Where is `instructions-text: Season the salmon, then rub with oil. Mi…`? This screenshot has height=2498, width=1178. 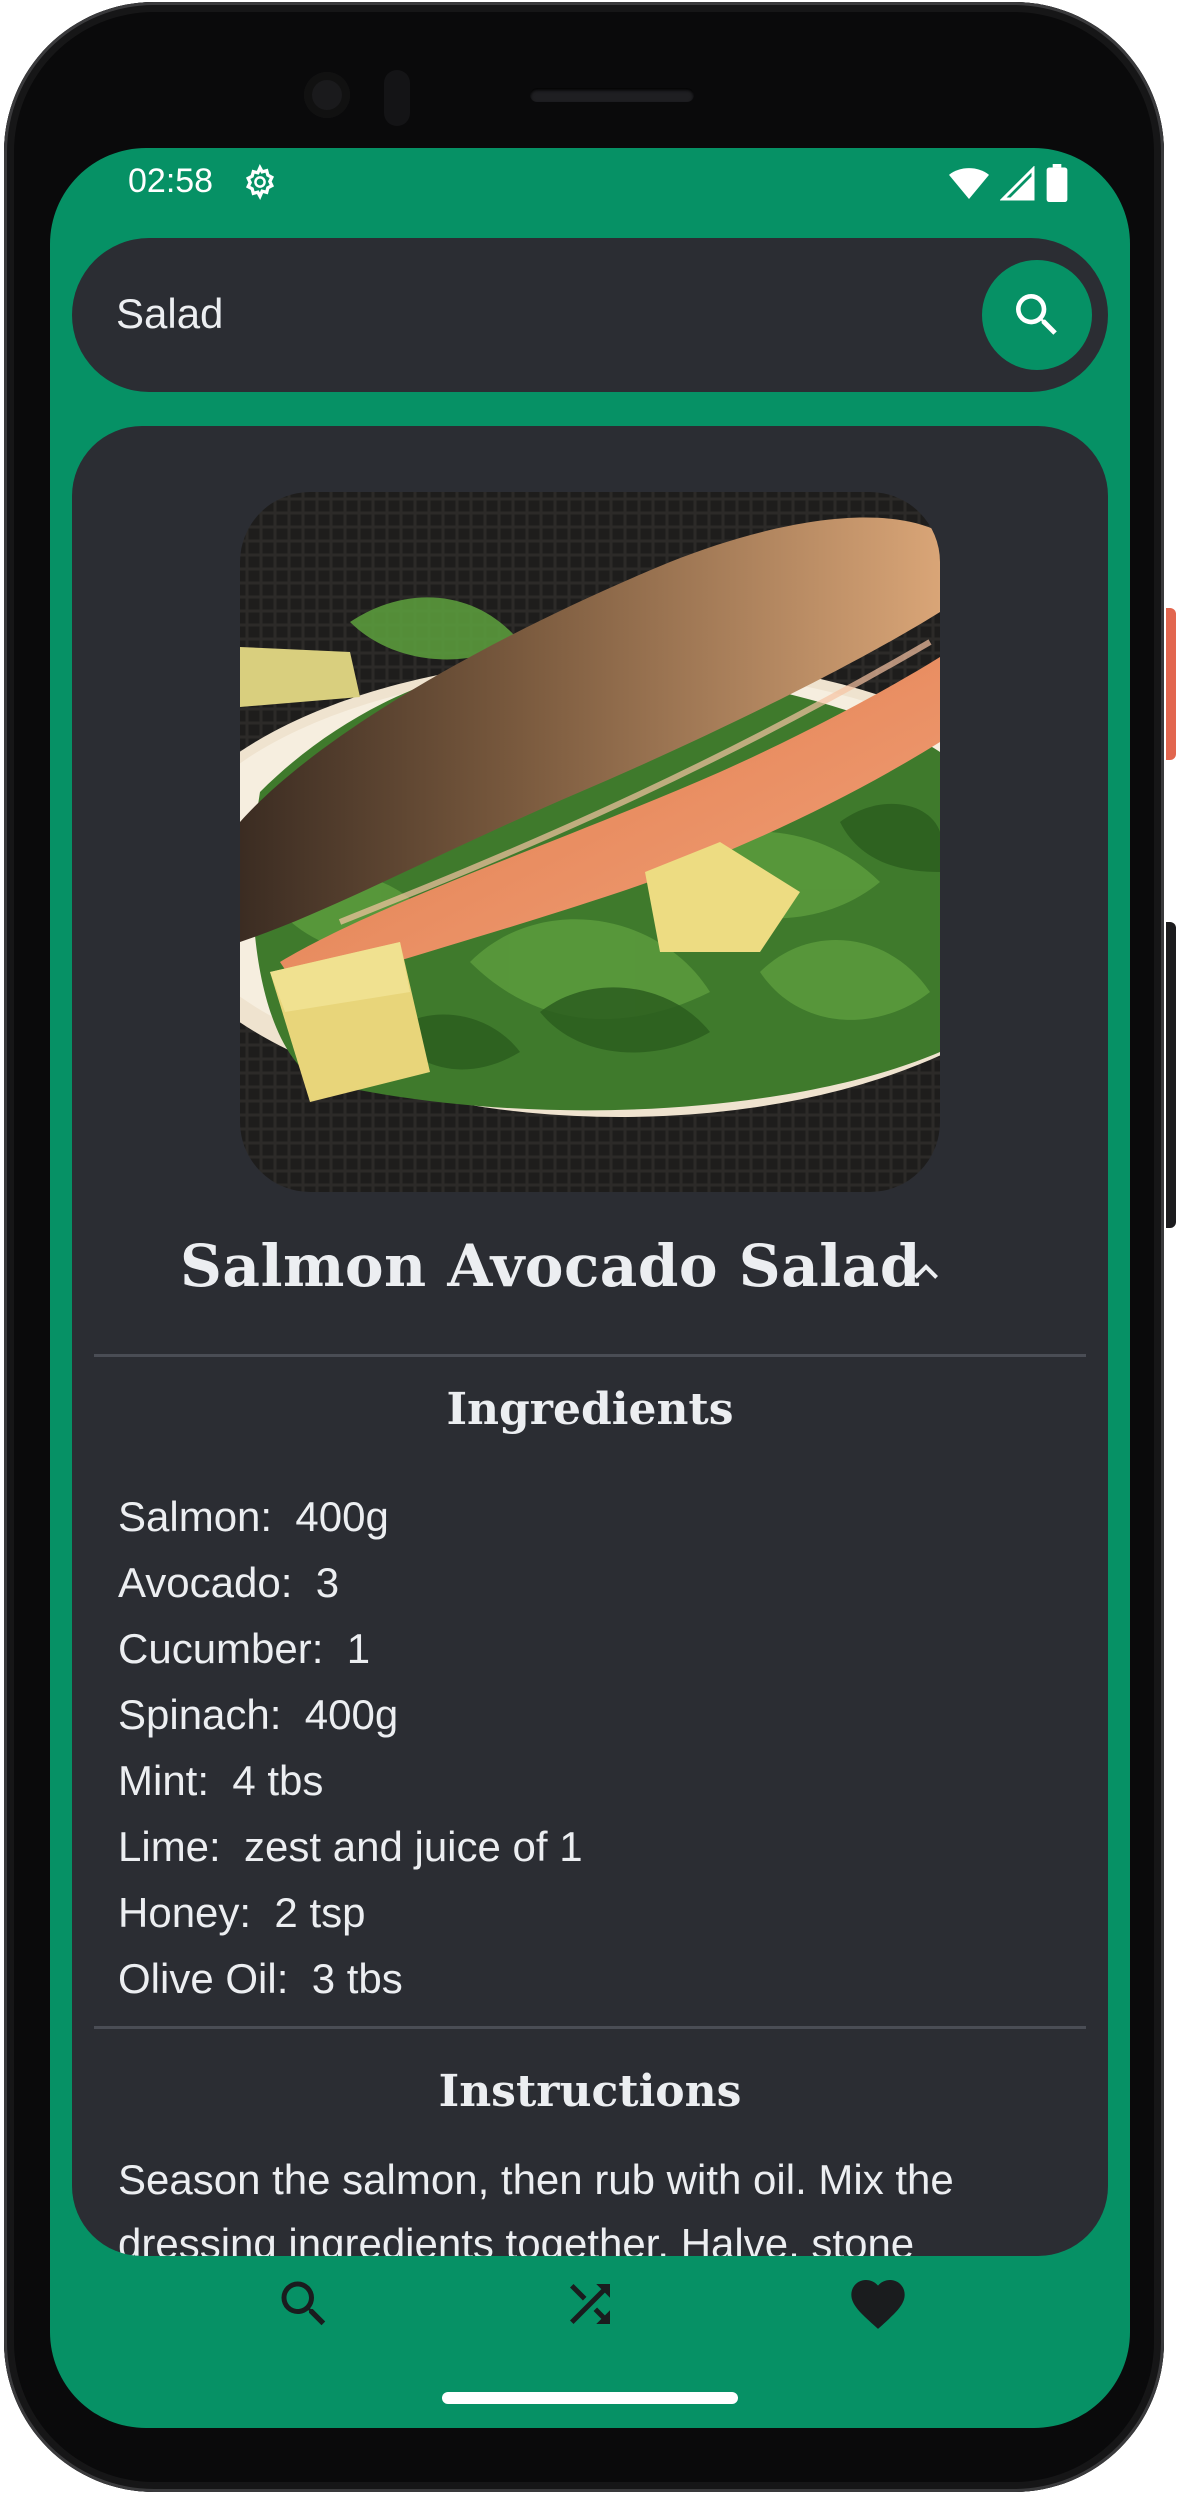
instructions-text: Season the salmon, then rub with oil. Mi… is located at coordinates (536, 2206).